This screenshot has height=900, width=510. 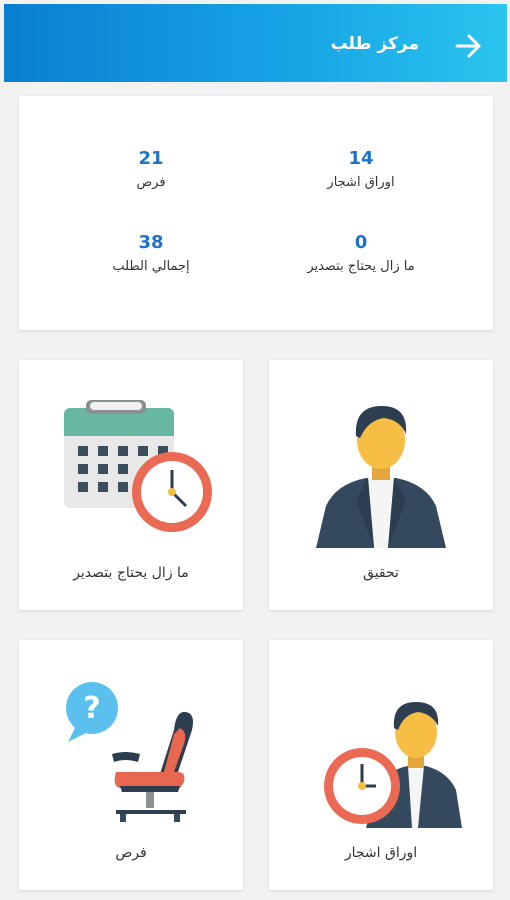 I want to click on arrow-right-icon, so click(x=468, y=46).